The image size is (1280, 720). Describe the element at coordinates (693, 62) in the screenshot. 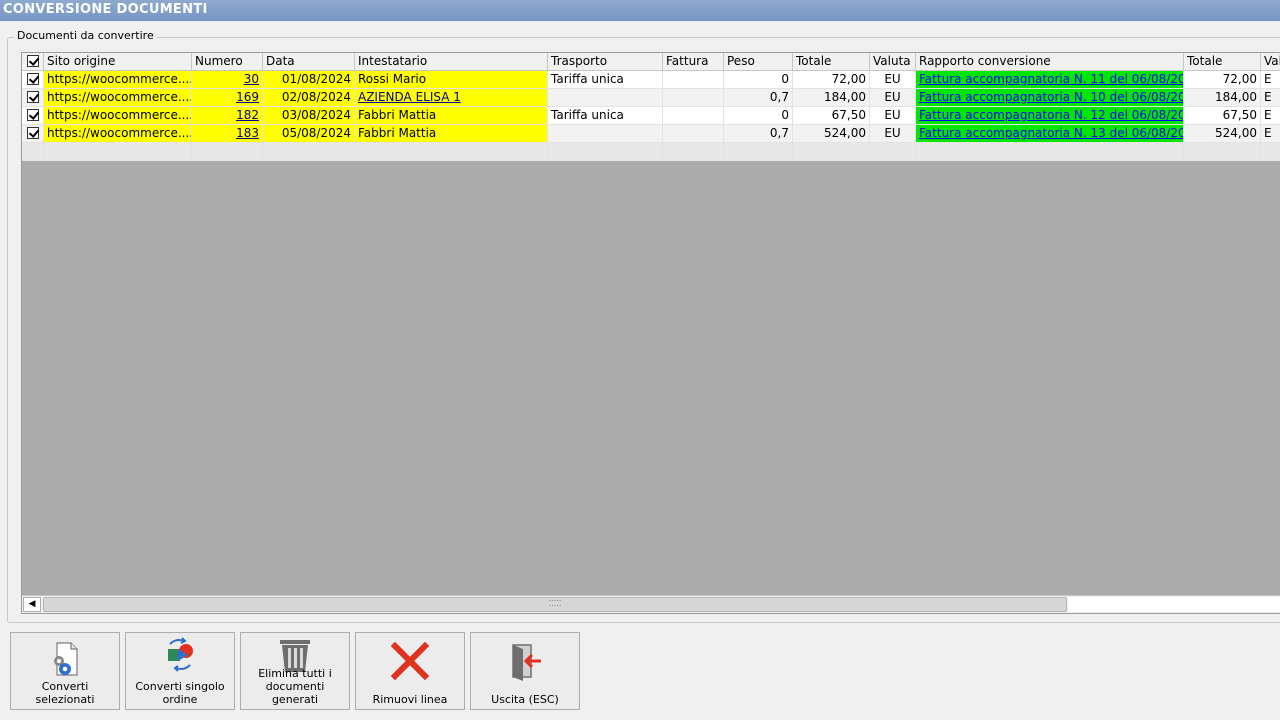

I see `column-header-fattura: Fattura` at that location.